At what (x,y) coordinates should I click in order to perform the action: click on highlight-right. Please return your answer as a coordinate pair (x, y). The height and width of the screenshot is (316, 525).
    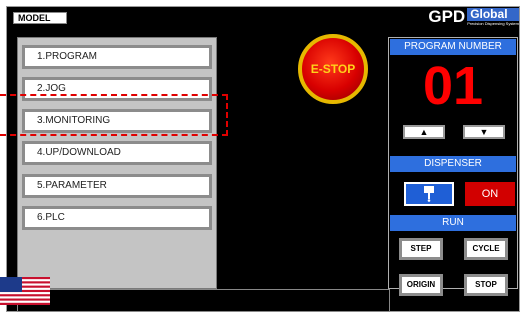
    Looking at the image, I should click on (227, 115).